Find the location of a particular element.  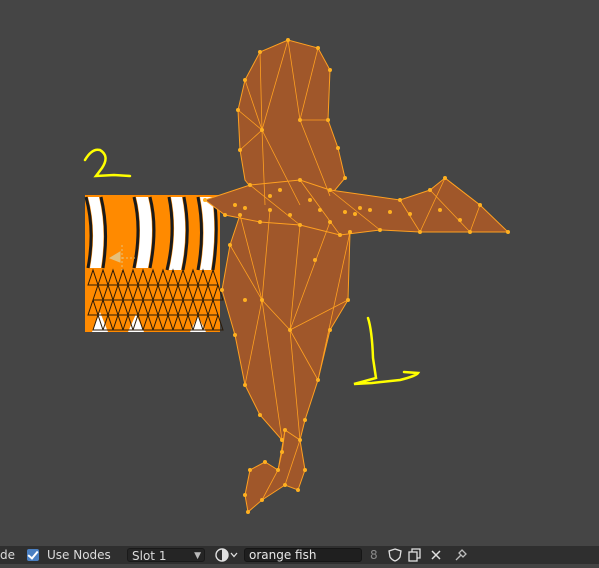

material-name-input: orange fish is located at coordinates (303, 555).